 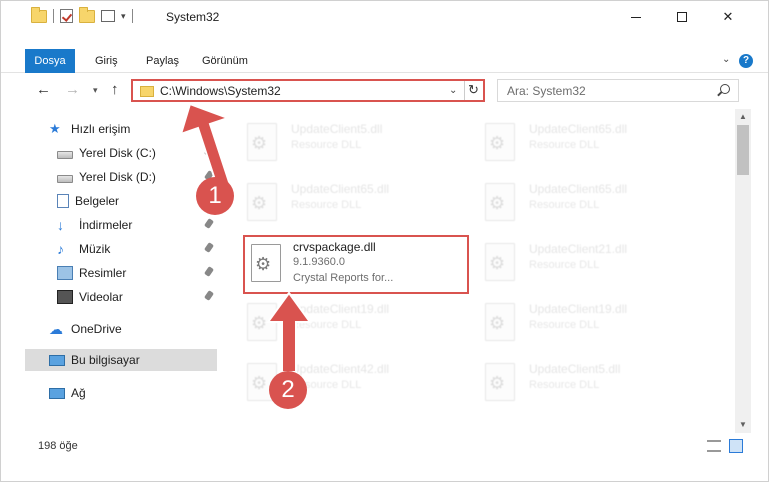 I want to click on quick-access-toolbar: ▾, so click(x=82, y=14).